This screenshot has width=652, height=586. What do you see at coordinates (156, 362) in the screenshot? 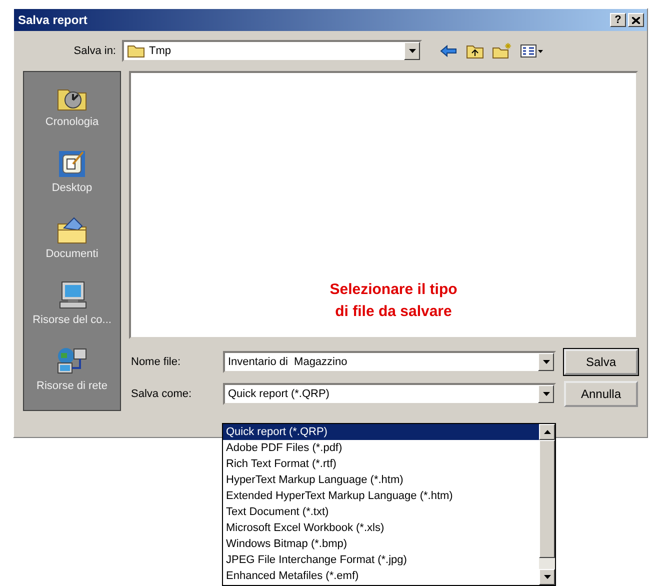
I see `file-name-label: Nome file:` at bounding box center [156, 362].